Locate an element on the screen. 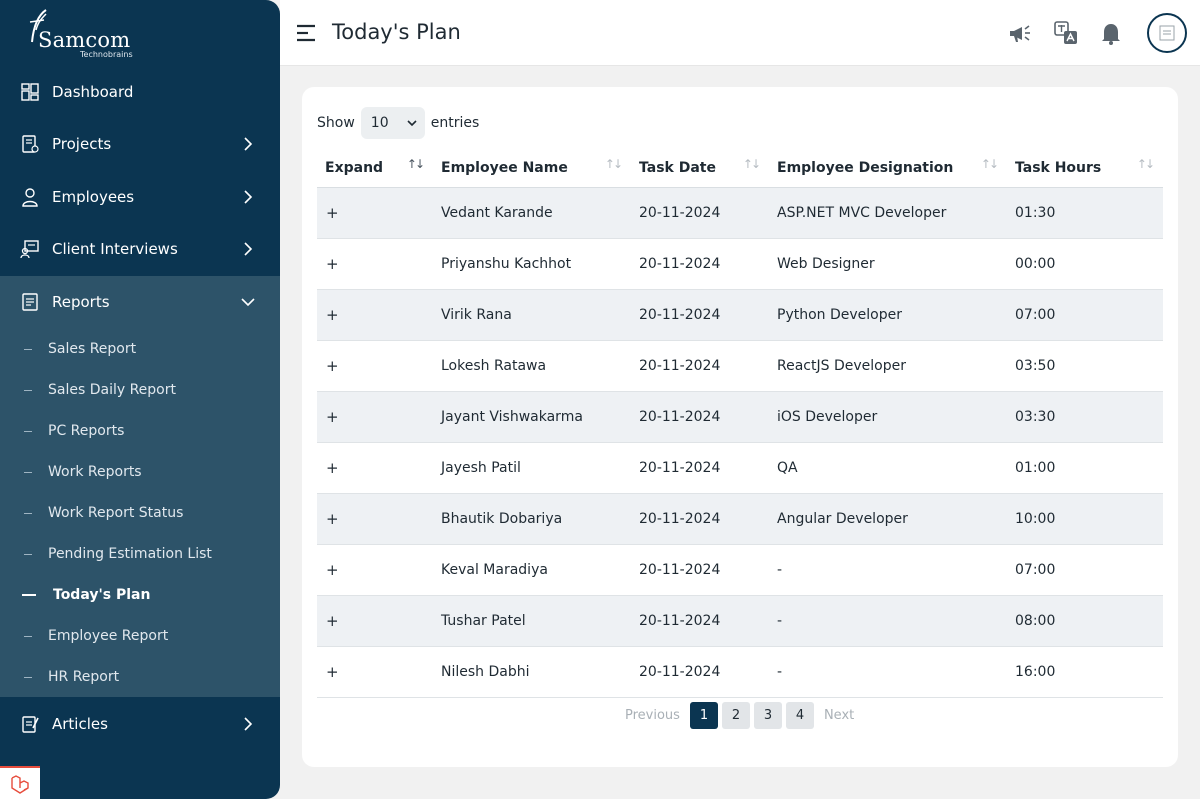 This screenshot has height=799, width=1200. brand-tagline: Technobrains is located at coordinates (106, 54).